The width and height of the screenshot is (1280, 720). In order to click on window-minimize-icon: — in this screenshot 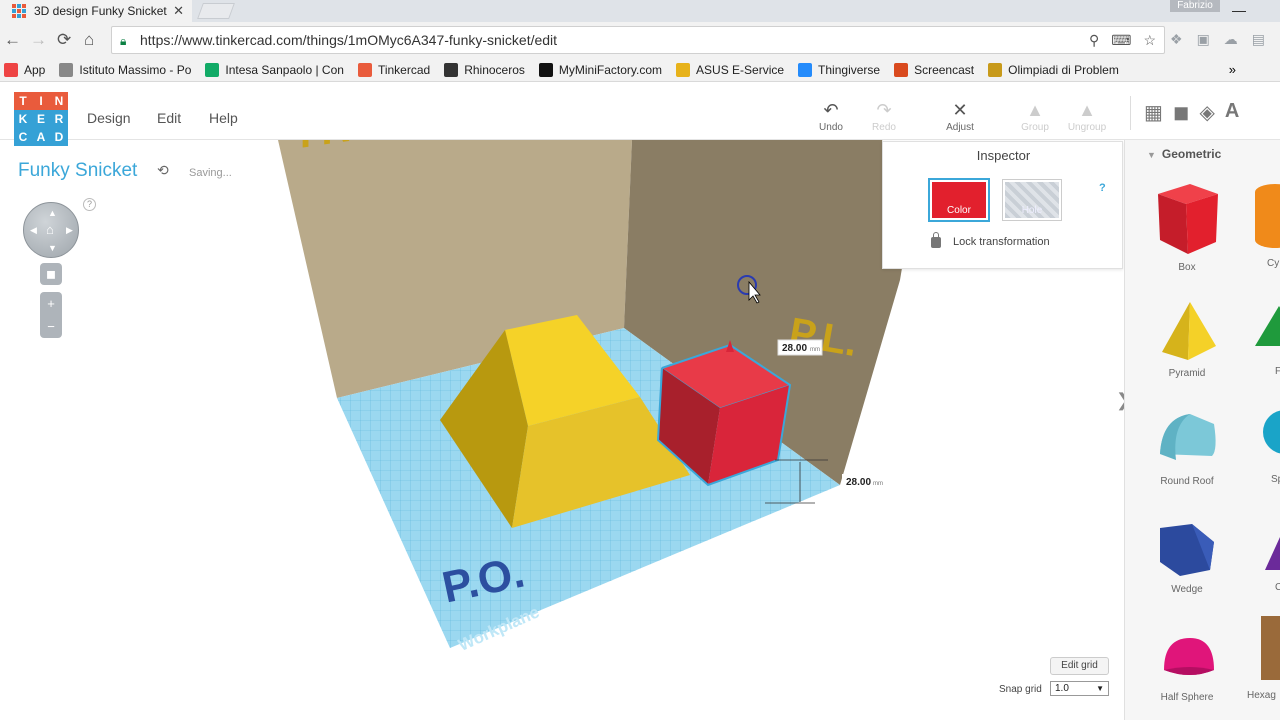, I will do `click(1239, 10)`.